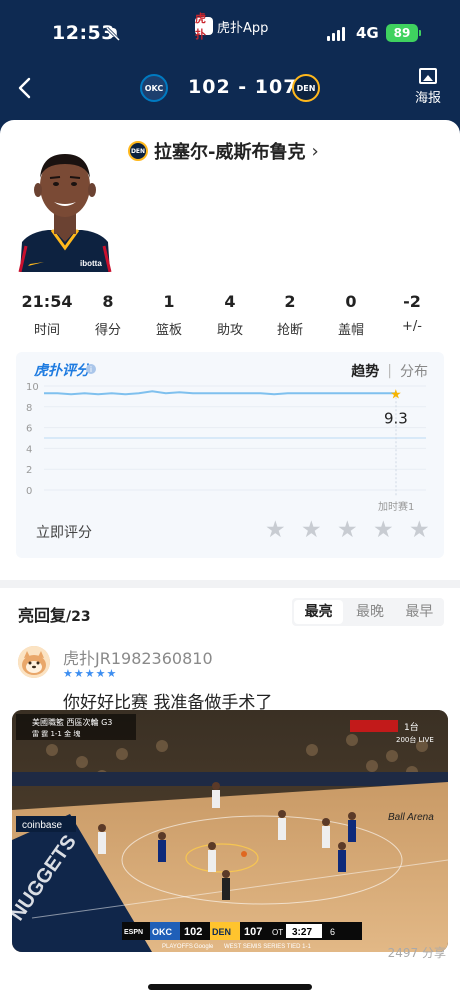  What do you see at coordinates (415, 739) in the screenshot?
I see `channel-live: 200台 LIVE` at bounding box center [415, 739].